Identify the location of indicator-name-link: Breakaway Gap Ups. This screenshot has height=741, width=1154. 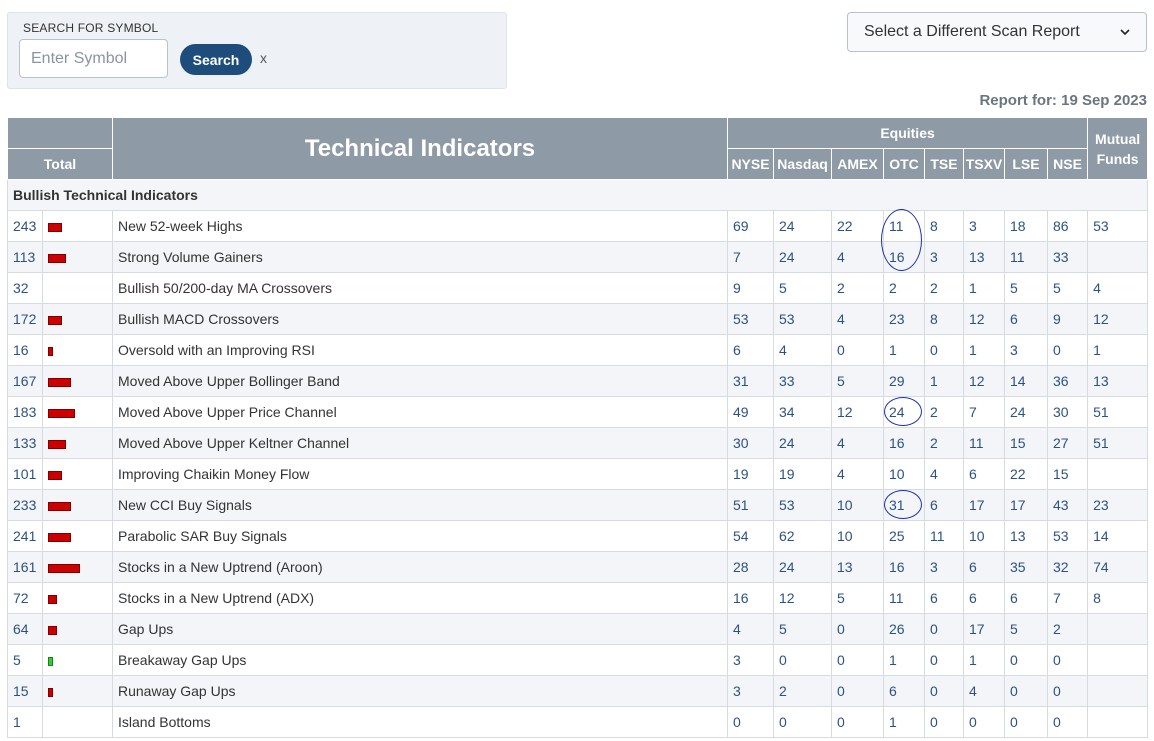
(420, 660).